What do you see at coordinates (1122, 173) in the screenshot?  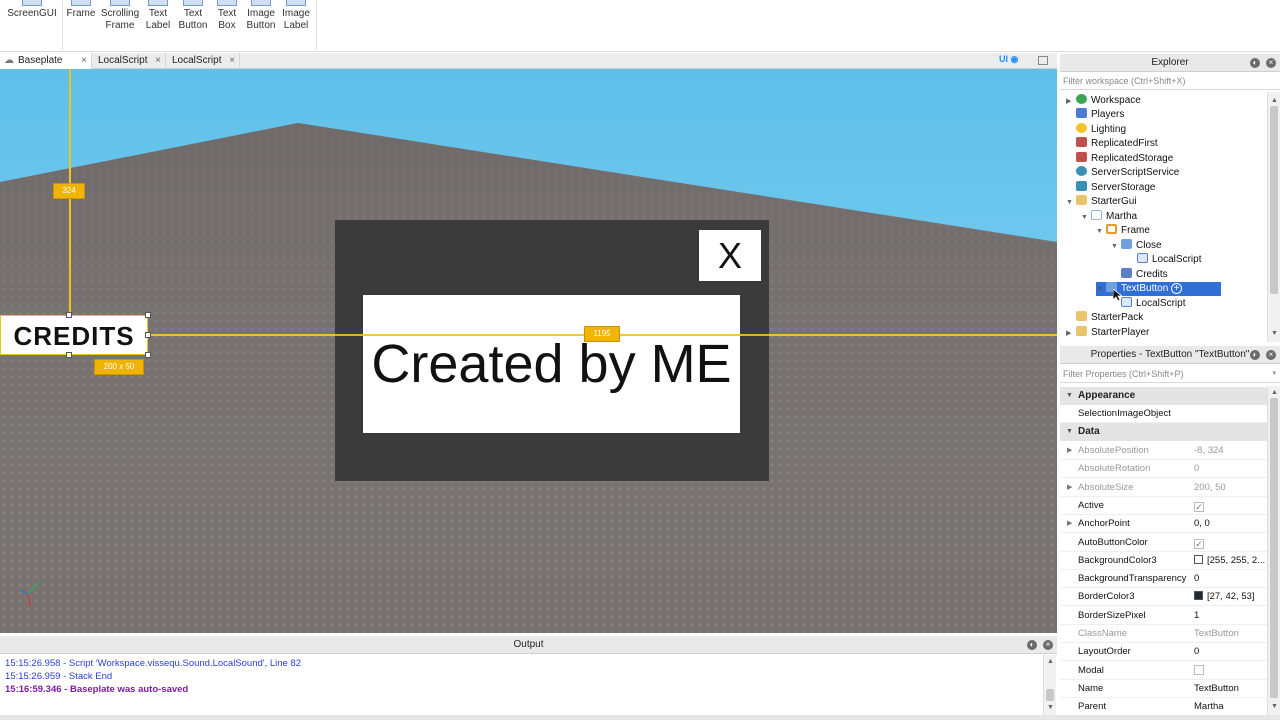 I see `tree-item-server-script-service: ServerScriptService` at bounding box center [1122, 173].